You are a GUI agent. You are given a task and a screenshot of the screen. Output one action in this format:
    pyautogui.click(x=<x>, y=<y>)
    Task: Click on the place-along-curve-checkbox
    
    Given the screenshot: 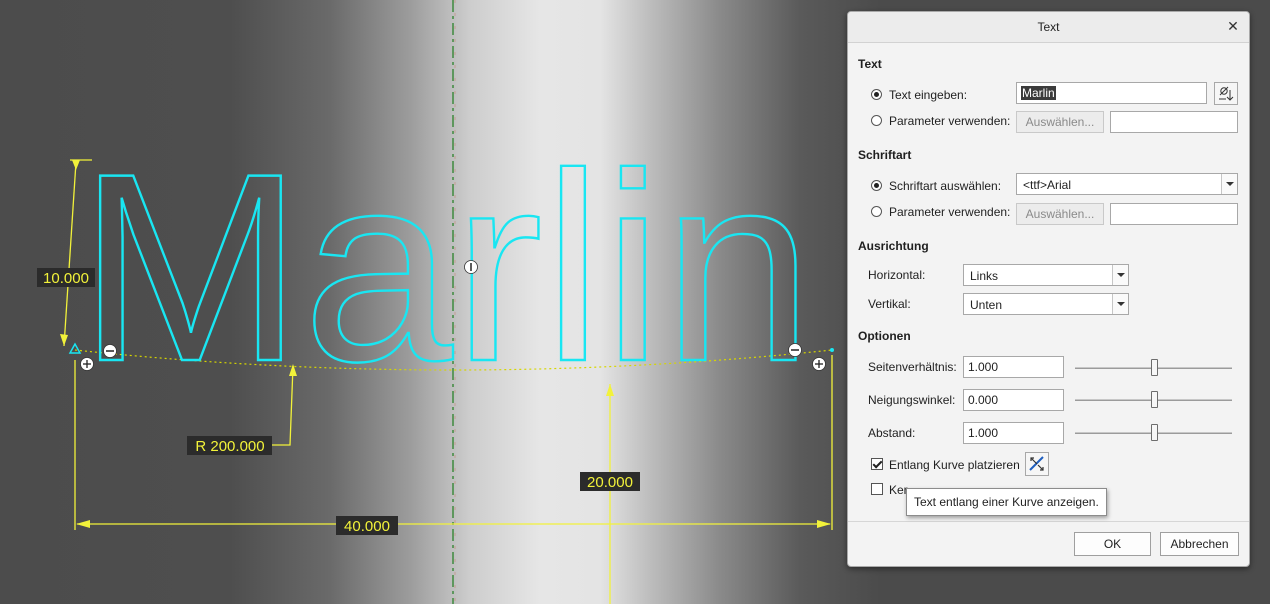 What is the action you would take?
    pyautogui.click(x=877, y=464)
    